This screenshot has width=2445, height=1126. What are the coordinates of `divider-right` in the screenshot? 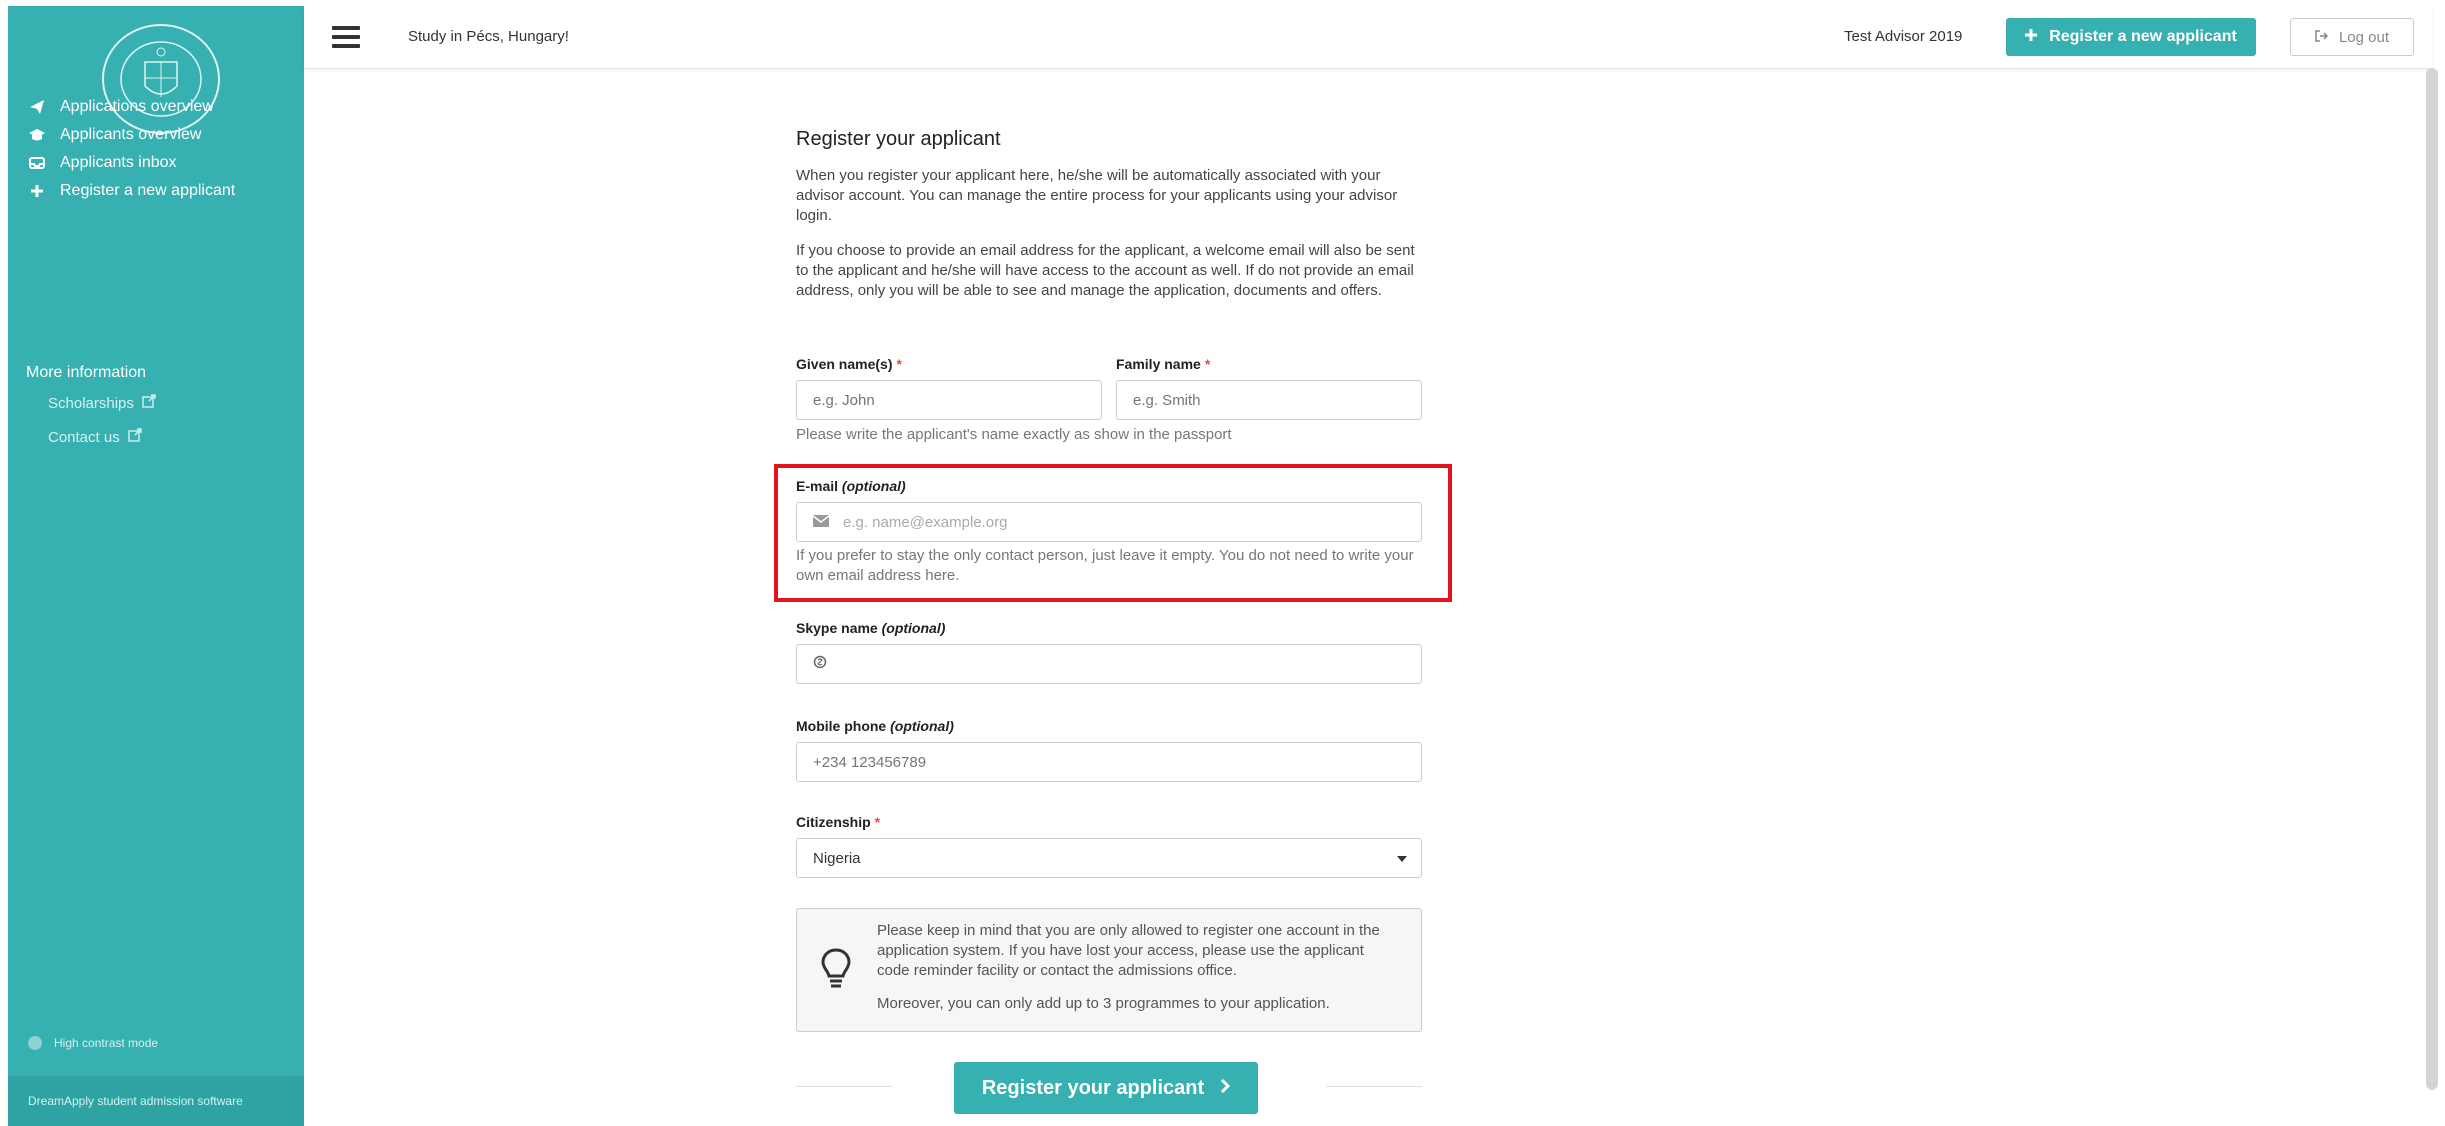 It's located at (1374, 1086).